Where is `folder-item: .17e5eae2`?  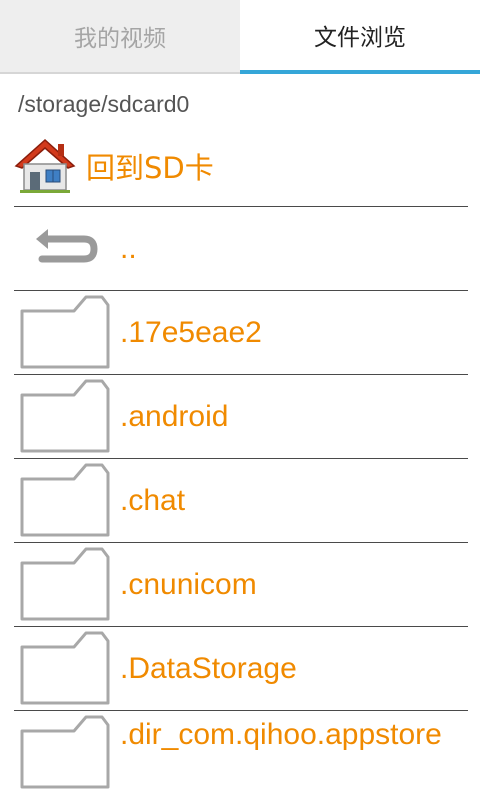
folder-item: .17e5eae2 is located at coordinates (241, 332).